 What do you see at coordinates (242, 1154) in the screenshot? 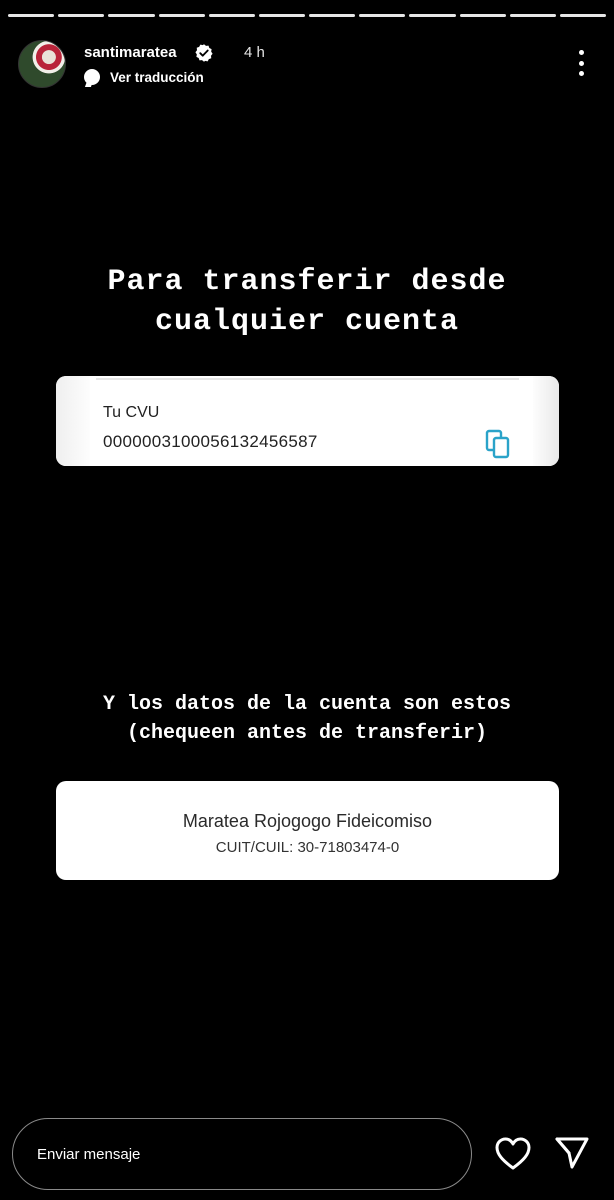
I see `message-input: Enviar mensaje` at bounding box center [242, 1154].